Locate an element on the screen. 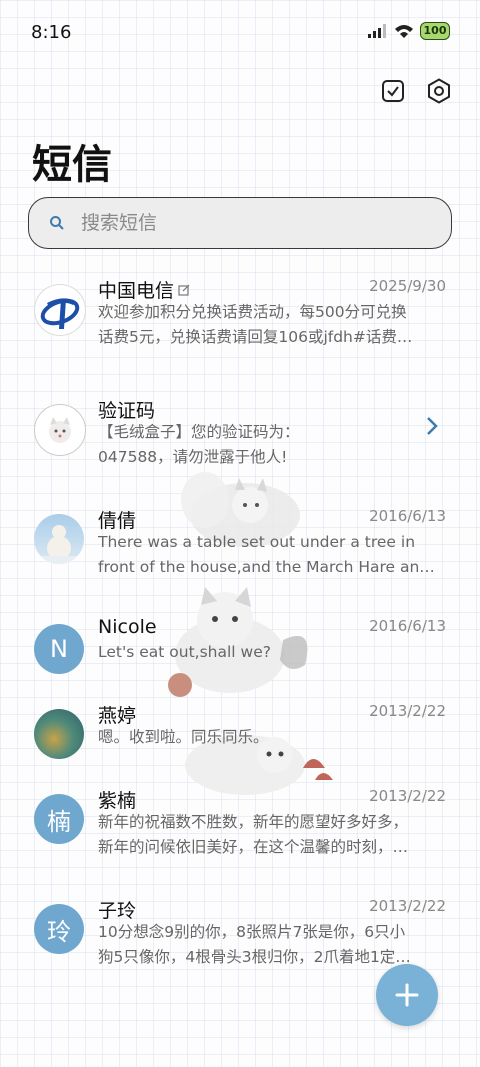  settings-icon is located at coordinates (439, 91).